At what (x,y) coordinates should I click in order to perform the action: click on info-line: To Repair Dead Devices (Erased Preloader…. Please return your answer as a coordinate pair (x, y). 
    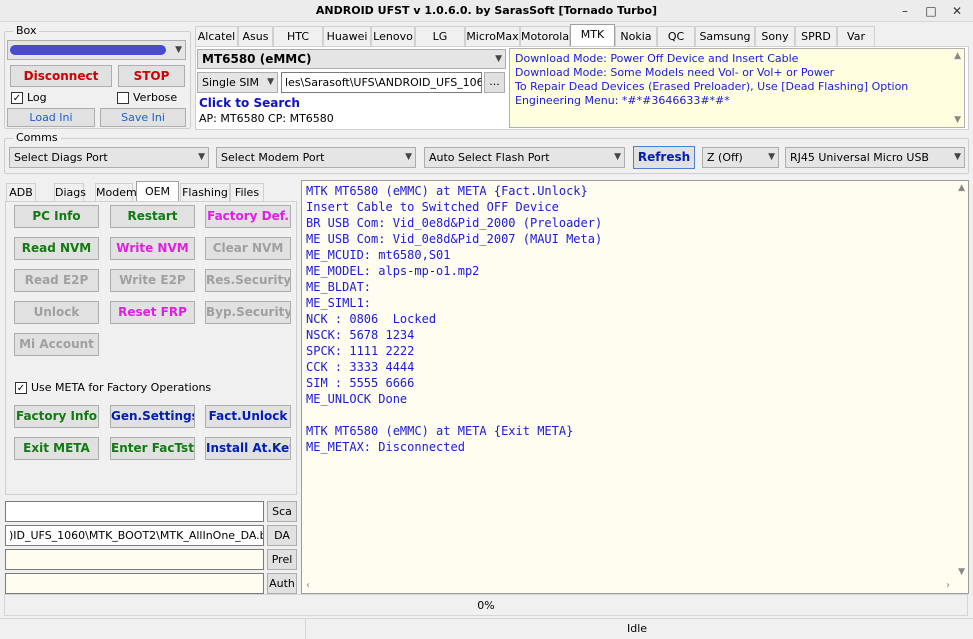
    Looking at the image, I should click on (712, 86).